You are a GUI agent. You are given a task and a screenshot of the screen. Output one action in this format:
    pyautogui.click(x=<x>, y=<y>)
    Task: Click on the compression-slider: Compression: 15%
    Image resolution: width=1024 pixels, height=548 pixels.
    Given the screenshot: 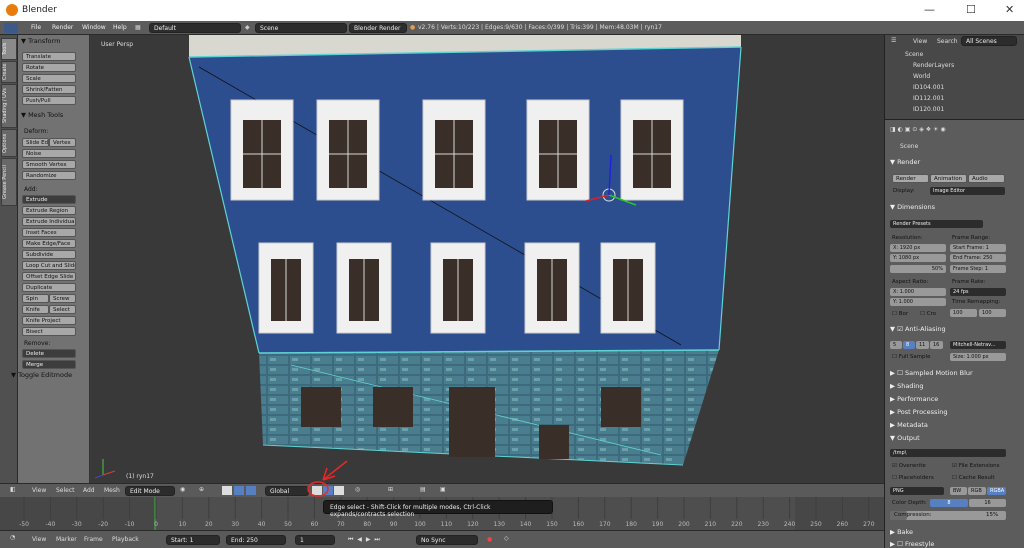 What is the action you would take?
    pyautogui.click(x=948, y=515)
    